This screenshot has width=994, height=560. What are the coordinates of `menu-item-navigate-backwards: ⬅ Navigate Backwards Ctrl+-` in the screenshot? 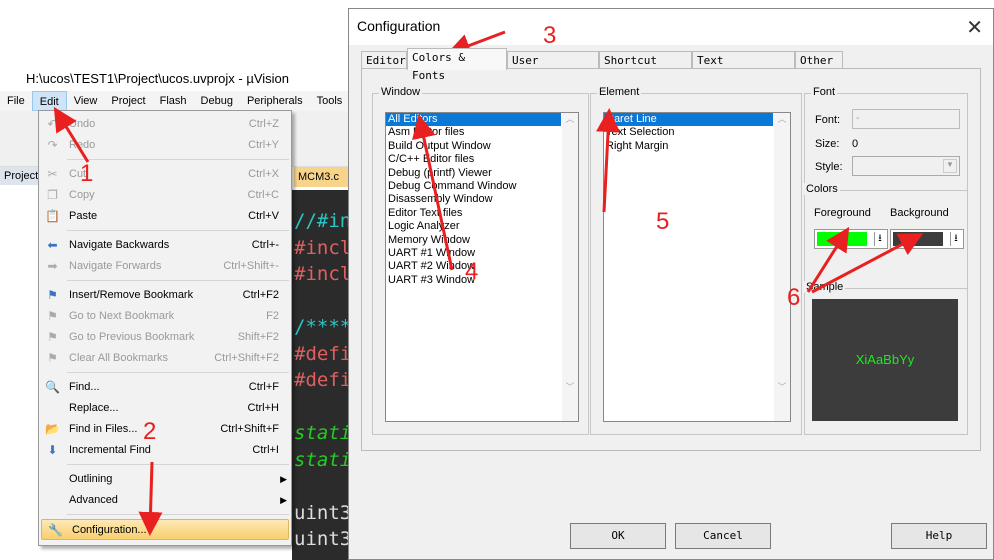 It's located at (165, 245).